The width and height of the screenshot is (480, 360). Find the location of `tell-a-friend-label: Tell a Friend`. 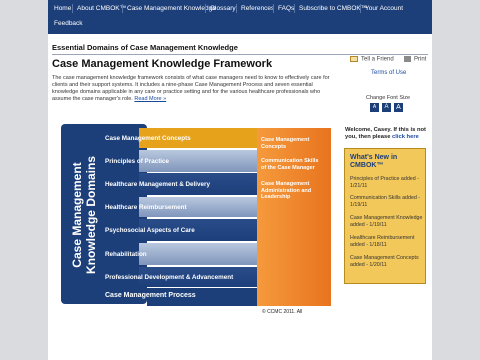

tell-a-friend-label: Tell a Friend is located at coordinates (377, 59).